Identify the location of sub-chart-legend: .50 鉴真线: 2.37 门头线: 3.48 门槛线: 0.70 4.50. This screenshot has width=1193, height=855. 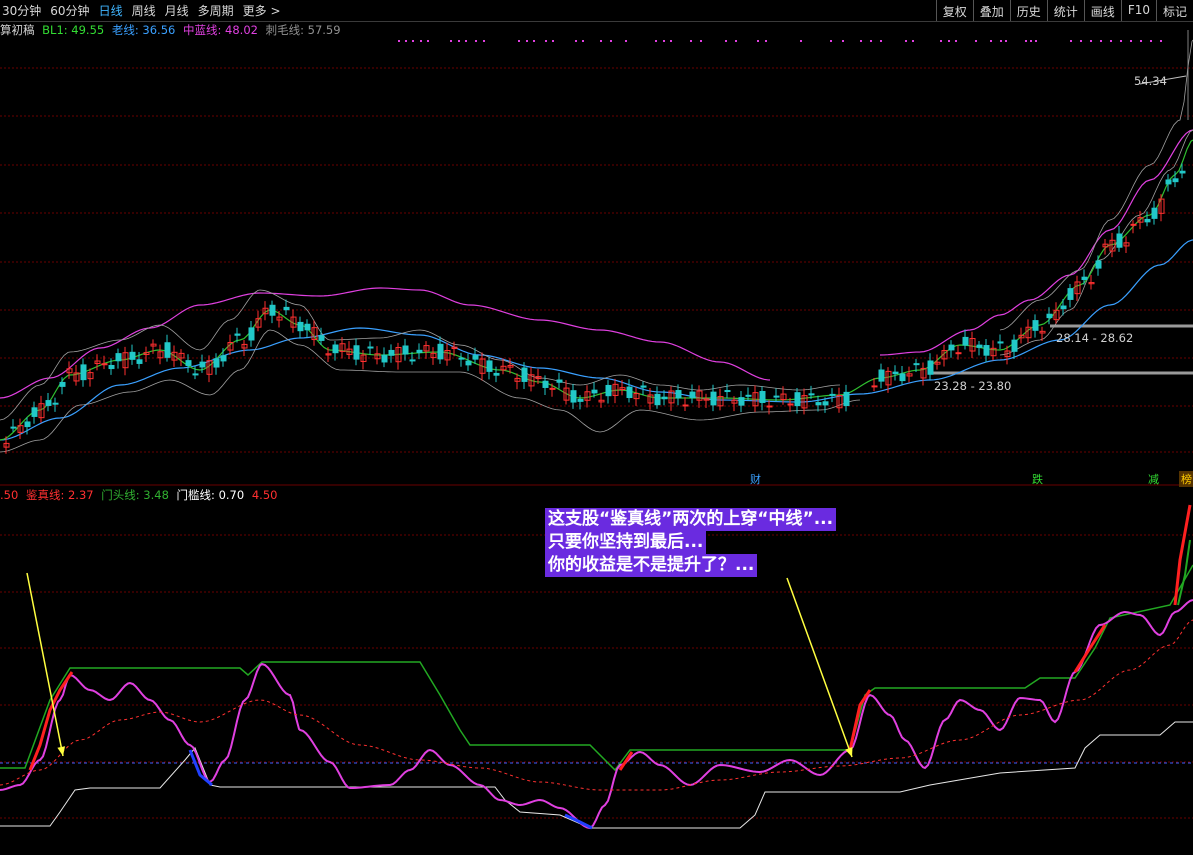
(140, 495).